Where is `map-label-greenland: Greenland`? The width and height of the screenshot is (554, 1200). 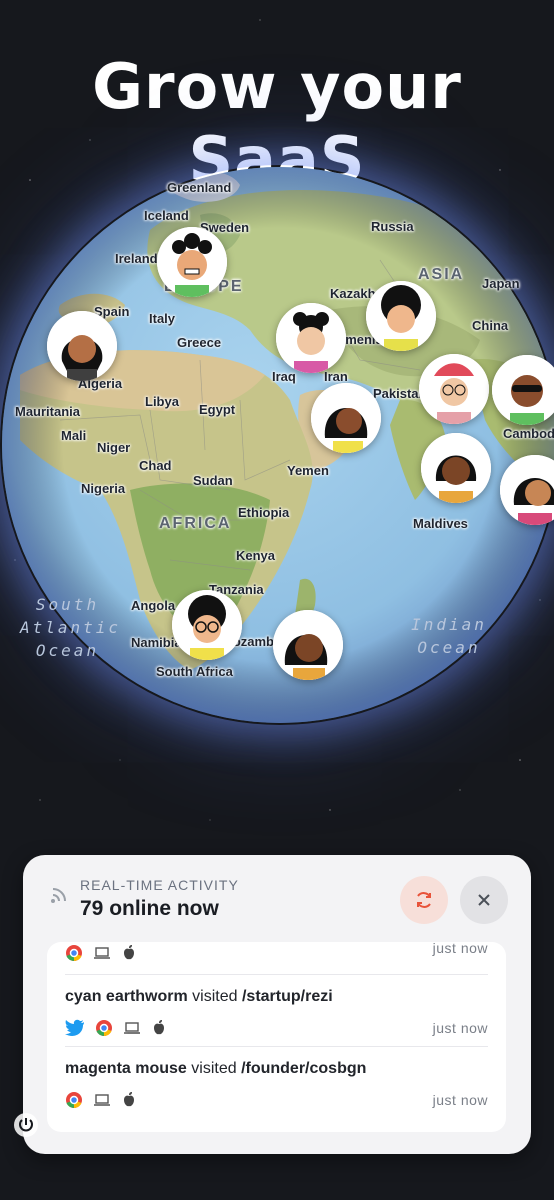 map-label-greenland: Greenland is located at coordinates (199, 187).